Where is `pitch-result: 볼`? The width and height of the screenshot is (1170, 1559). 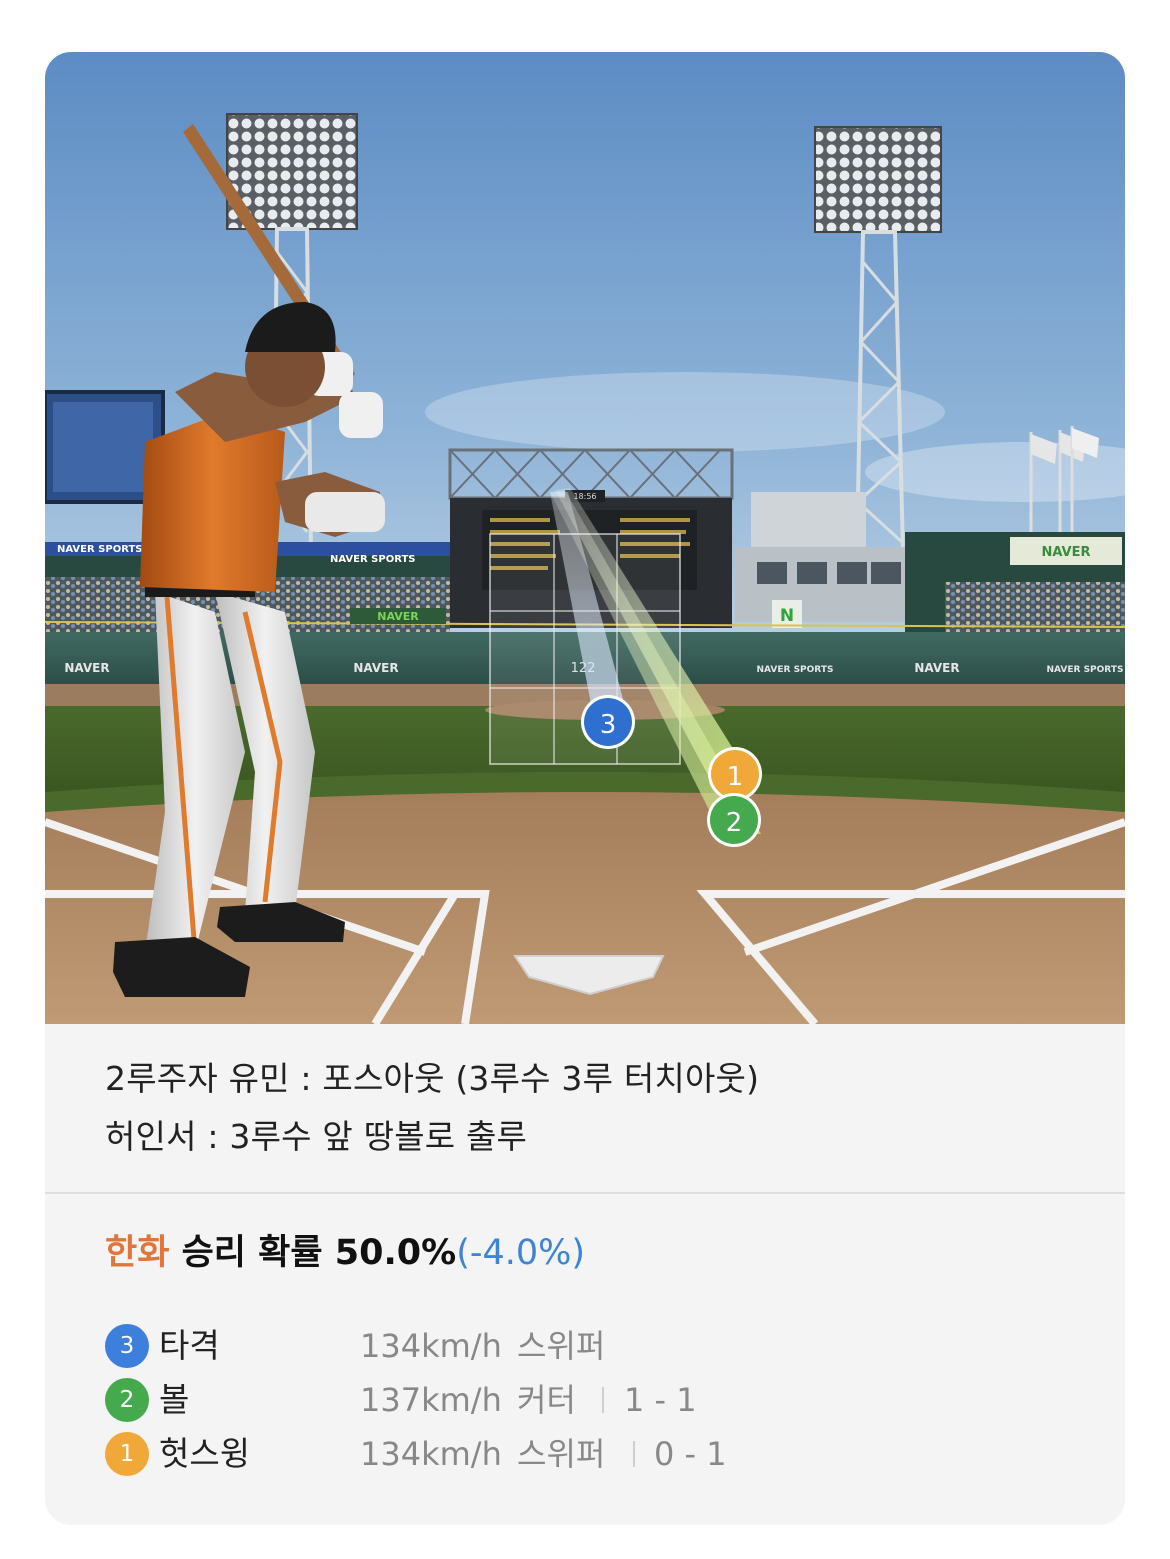 pitch-result: 볼 is located at coordinates (174, 1399).